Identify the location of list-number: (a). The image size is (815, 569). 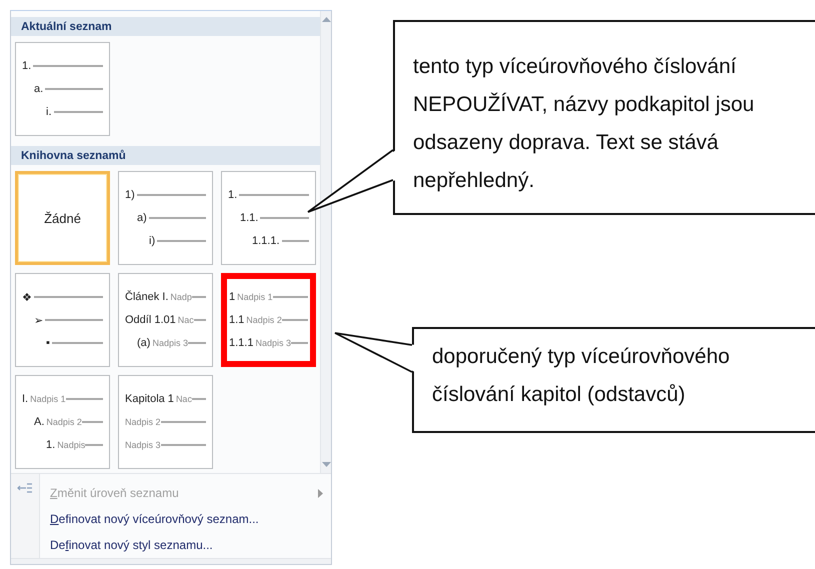
(143, 343).